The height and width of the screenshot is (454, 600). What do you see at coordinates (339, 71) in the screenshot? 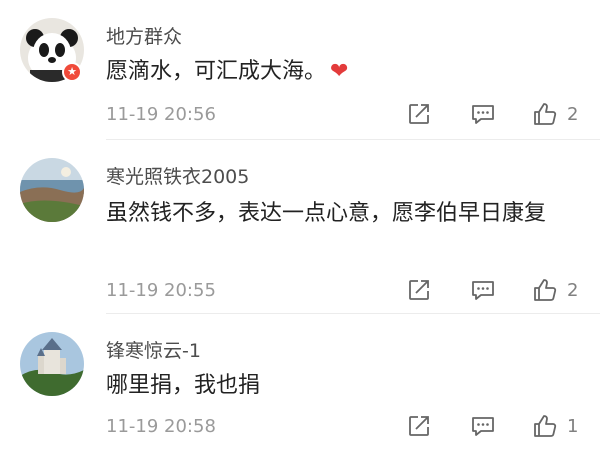
I see `heart-icon: ❤` at bounding box center [339, 71].